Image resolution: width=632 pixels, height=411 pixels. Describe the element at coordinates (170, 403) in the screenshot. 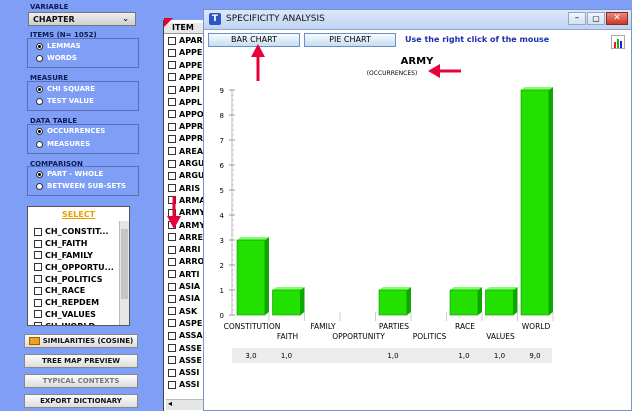

I see `scroll-left-icon: ◂` at that location.